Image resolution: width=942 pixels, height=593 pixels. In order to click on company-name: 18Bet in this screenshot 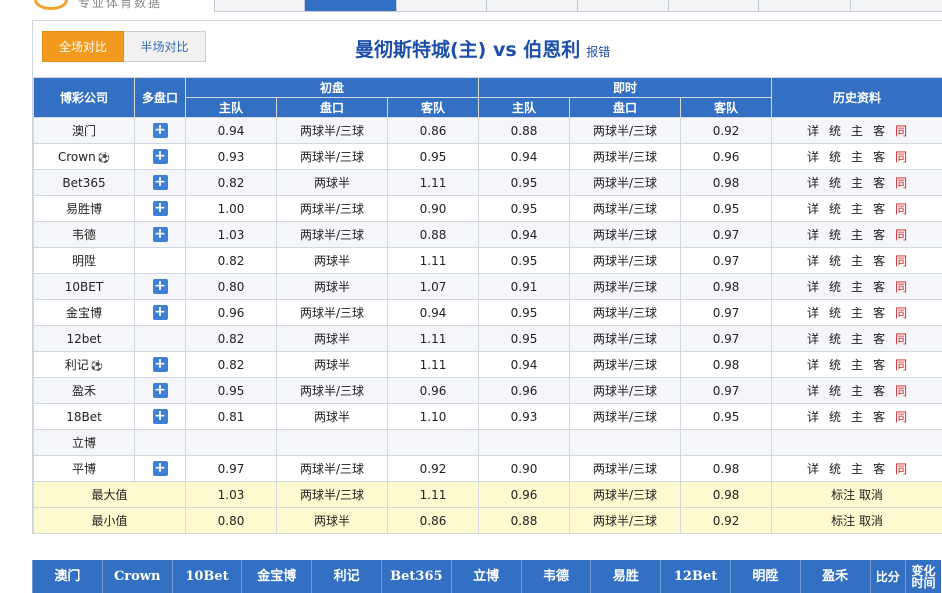, I will do `click(84, 417)`.